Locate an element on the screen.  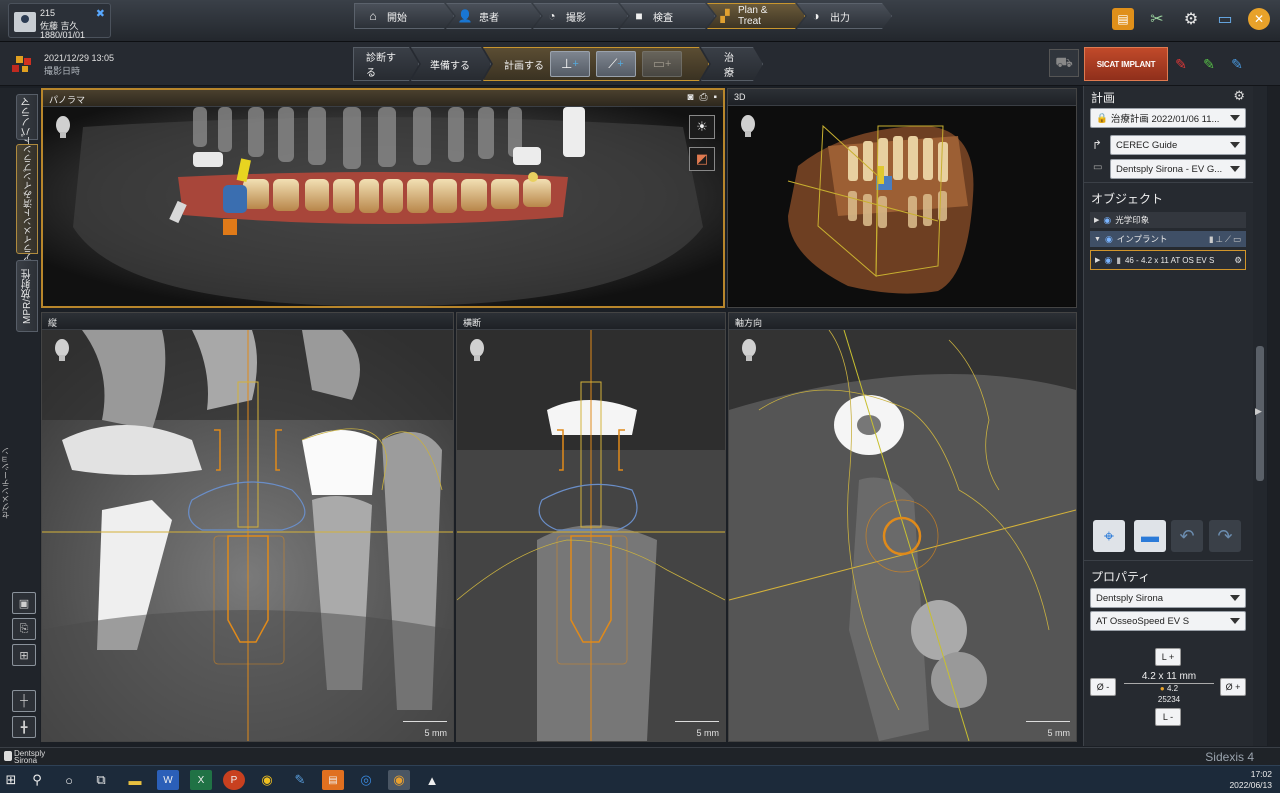
object-implant-group: ▼ ◉ インプラント ▮⊥⟋▭ is located at coordinates (1168, 239).